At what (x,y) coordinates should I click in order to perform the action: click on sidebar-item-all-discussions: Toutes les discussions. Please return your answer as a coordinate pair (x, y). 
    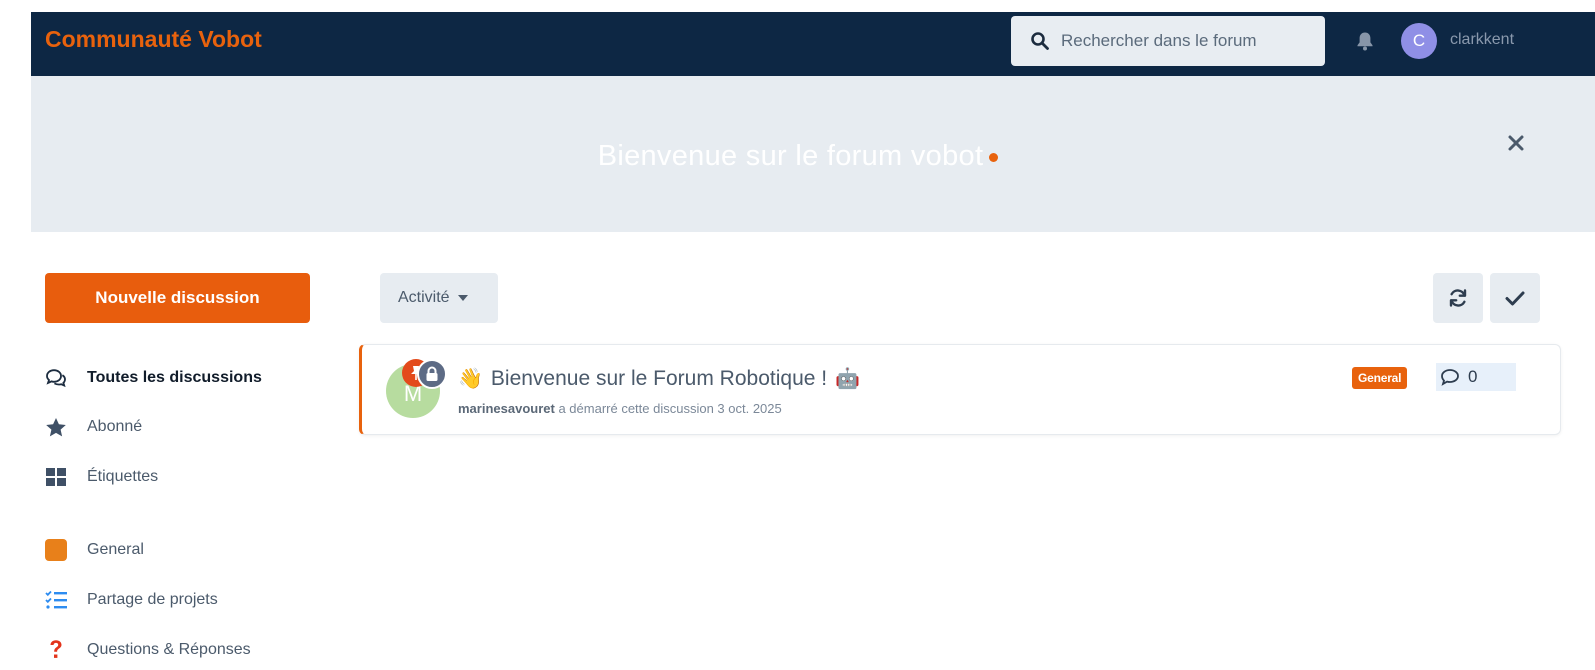
    Looking at the image, I should click on (153, 378).